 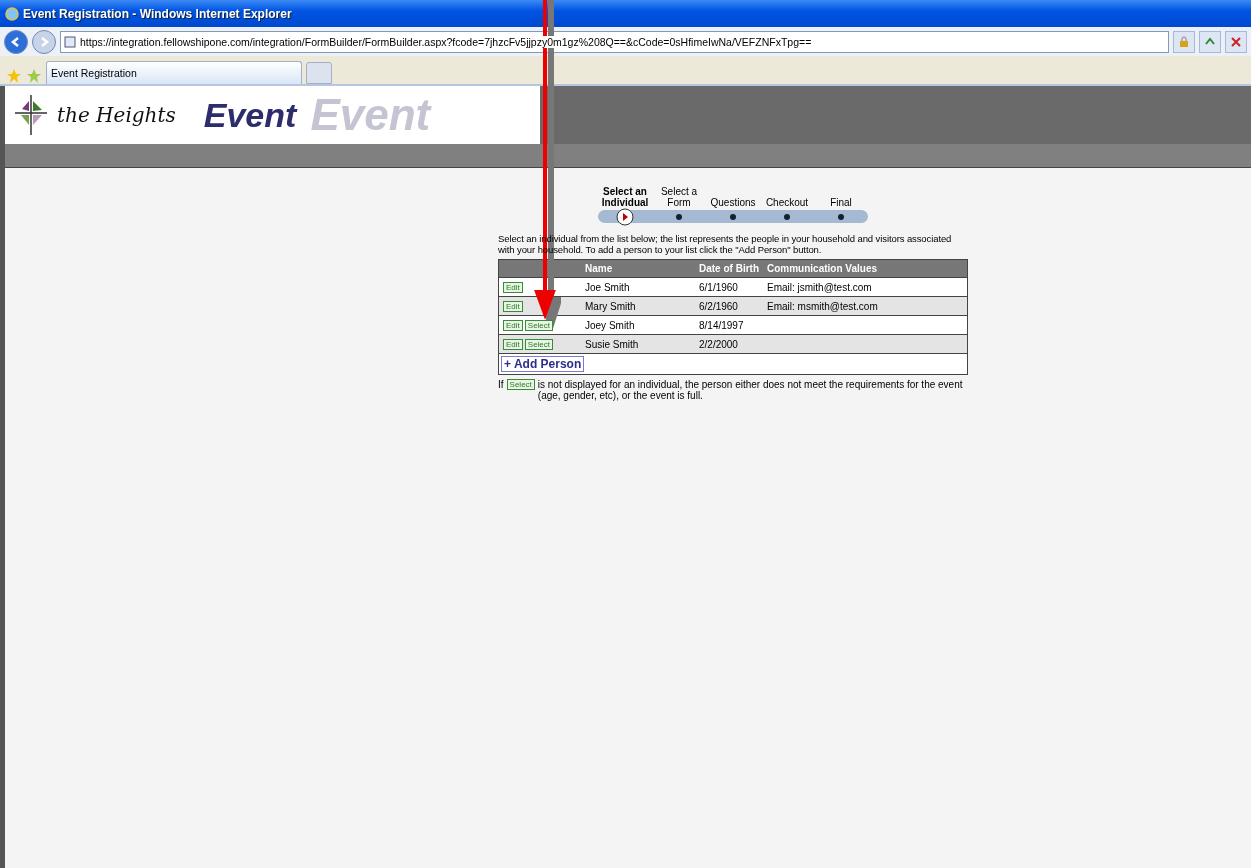 What do you see at coordinates (543, 364) in the screenshot?
I see `add-person-button: + Add Person` at bounding box center [543, 364].